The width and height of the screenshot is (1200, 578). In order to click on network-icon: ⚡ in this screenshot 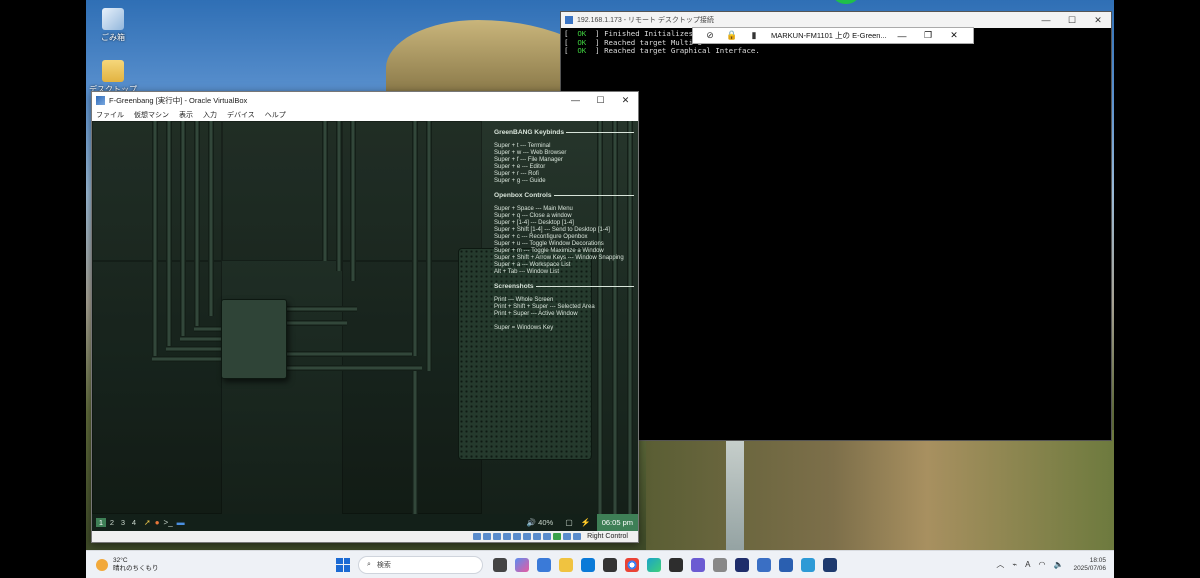, I will do `click(586, 522)`.